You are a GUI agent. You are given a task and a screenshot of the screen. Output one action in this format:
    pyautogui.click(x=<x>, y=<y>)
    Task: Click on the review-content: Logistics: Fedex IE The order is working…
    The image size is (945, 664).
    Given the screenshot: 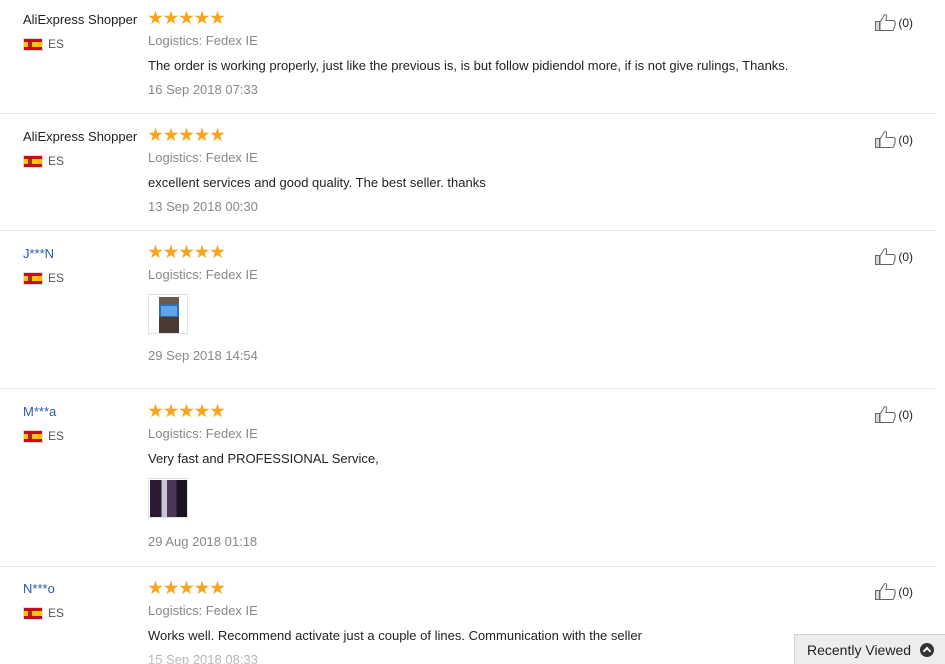 What is the action you would take?
    pyautogui.click(x=498, y=53)
    